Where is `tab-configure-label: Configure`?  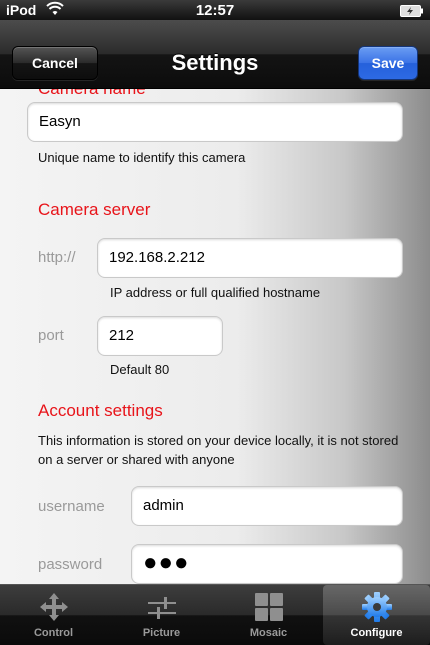 tab-configure-label: Configure is located at coordinates (376, 633).